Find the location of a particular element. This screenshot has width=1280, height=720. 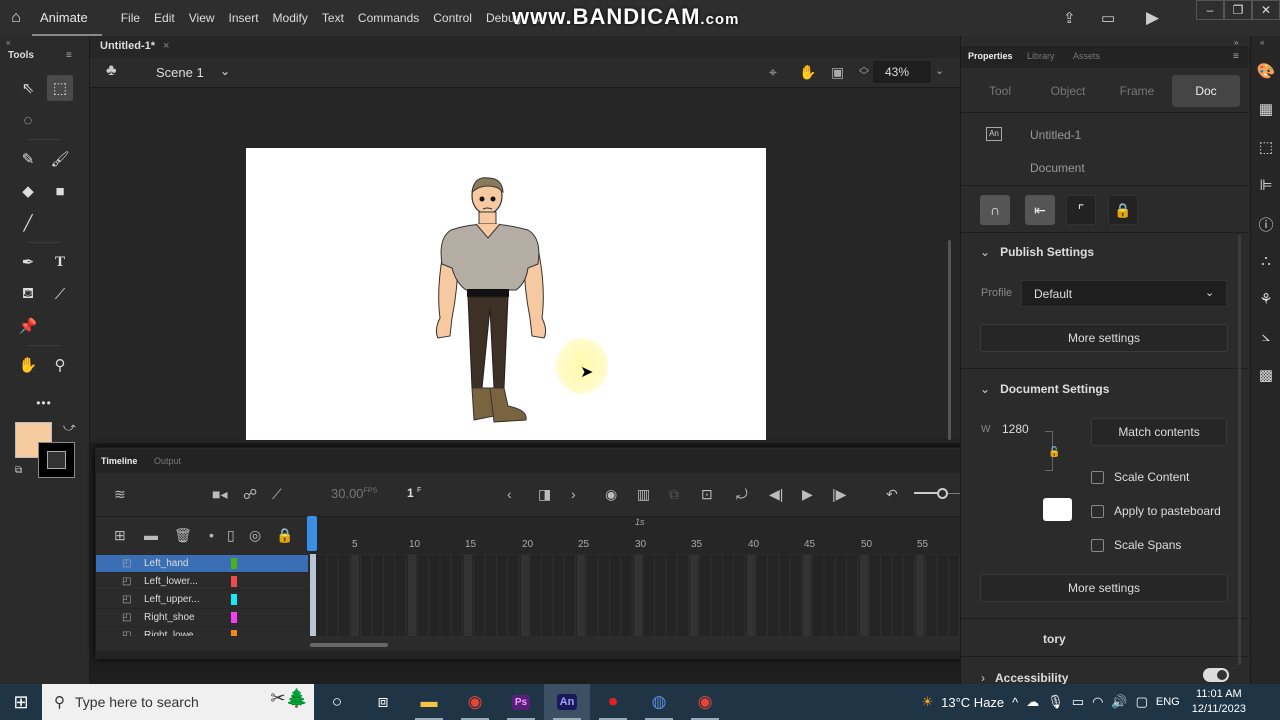

eyedropper-icon: ⟋ is located at coordinates (60, 294).